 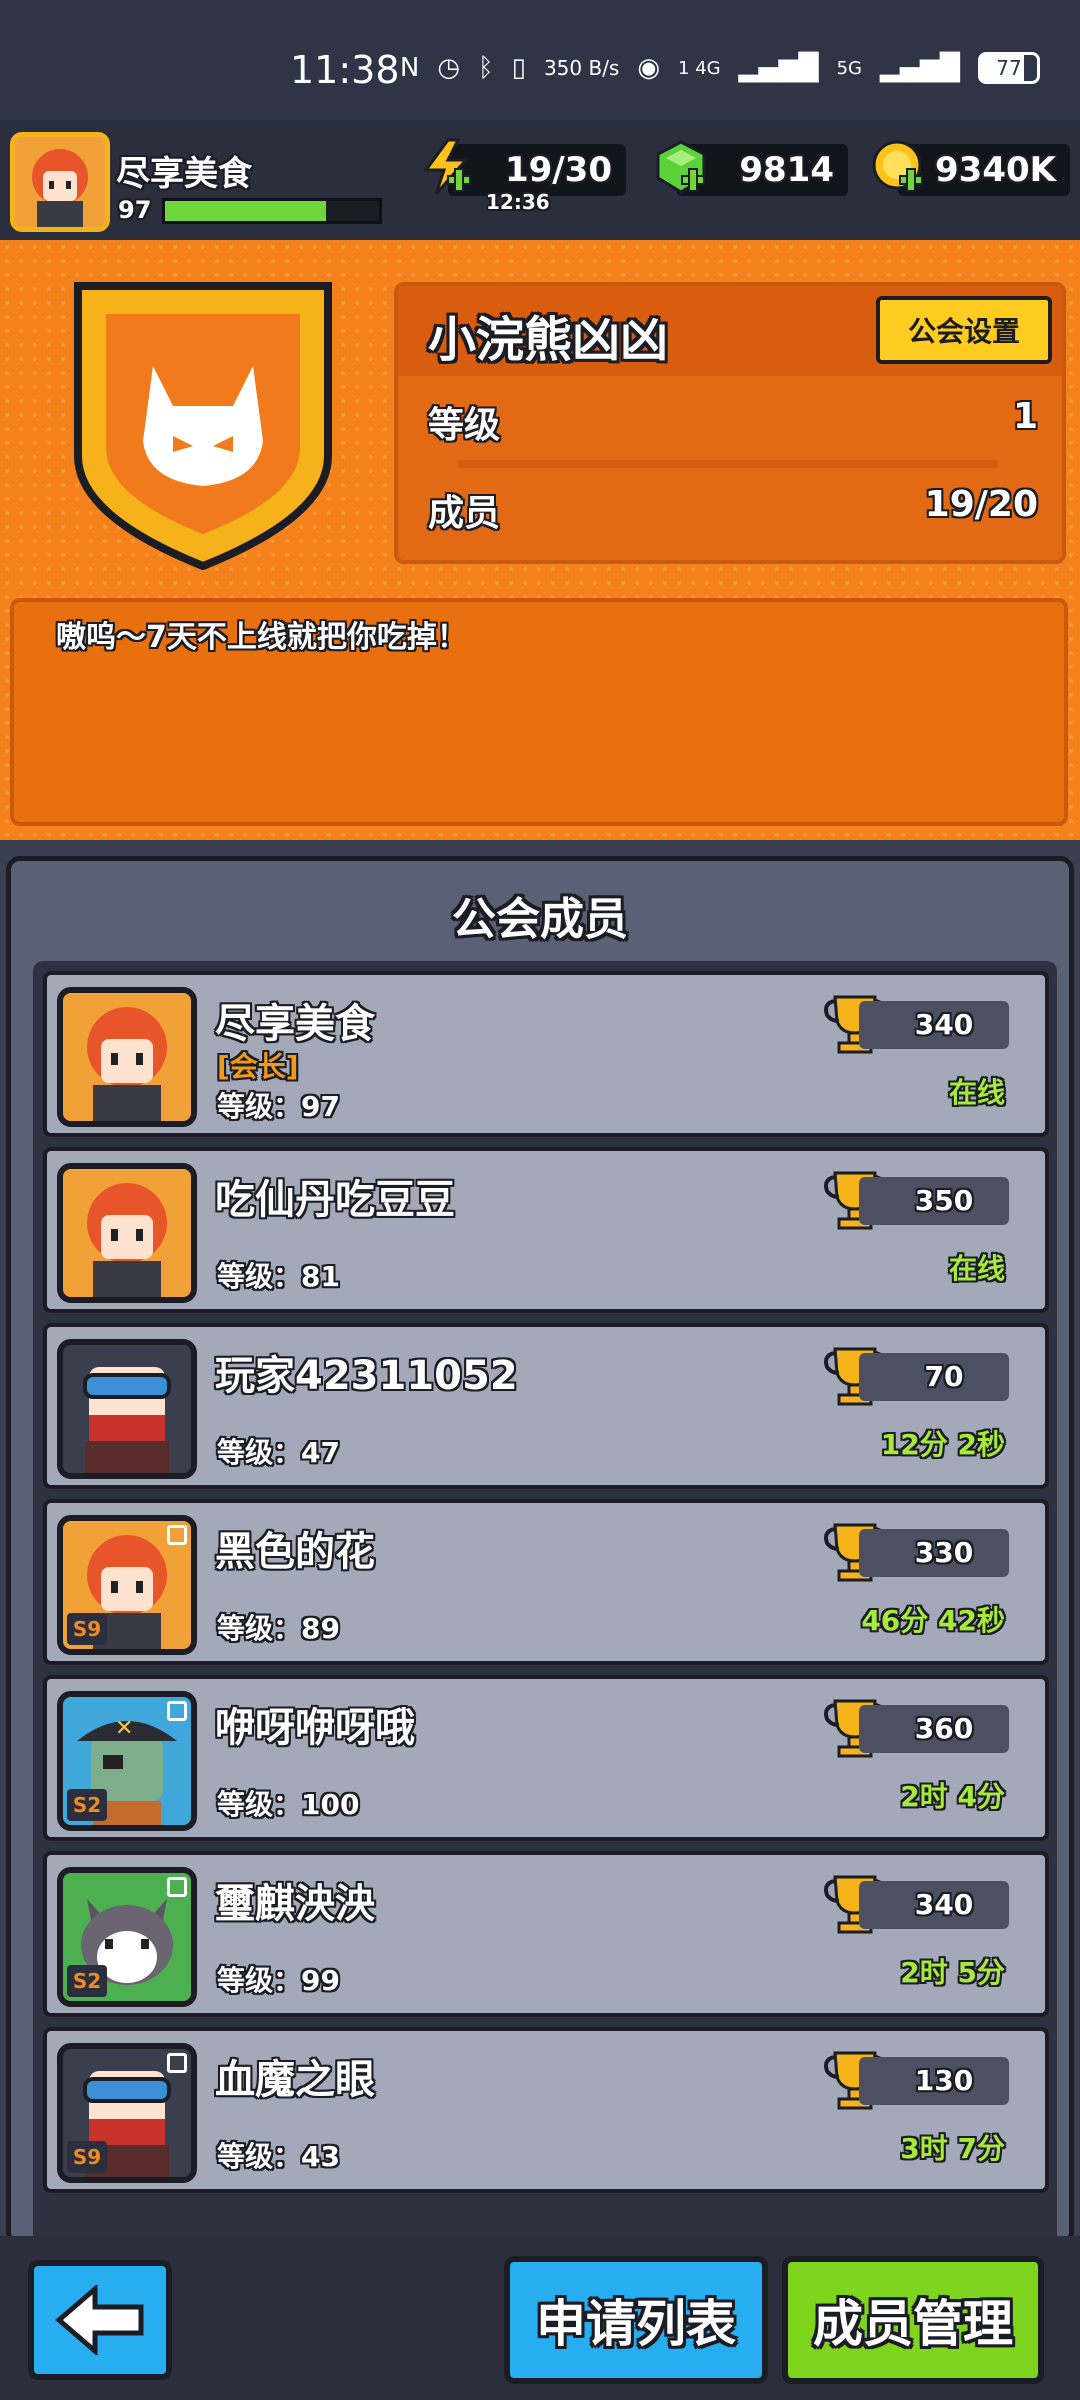 What do you see at coordinates (581, 68) in the screenshot?
I see `net-speed: 350 B/s` at bounding box center [581, 68].